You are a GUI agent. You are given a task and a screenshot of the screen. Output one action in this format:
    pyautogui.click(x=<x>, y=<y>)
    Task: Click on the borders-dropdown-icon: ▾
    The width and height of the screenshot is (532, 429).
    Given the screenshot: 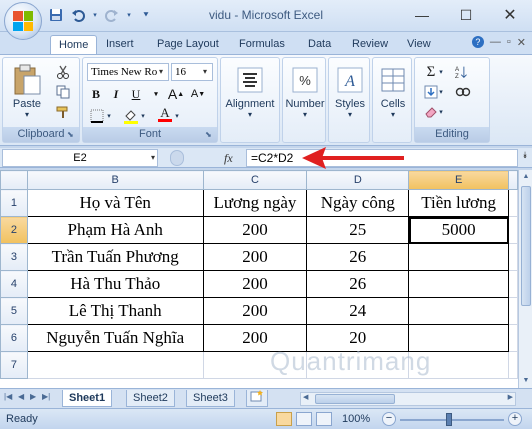 What is the action you would take?
    pyautogui.click(x=109, y=116)
    